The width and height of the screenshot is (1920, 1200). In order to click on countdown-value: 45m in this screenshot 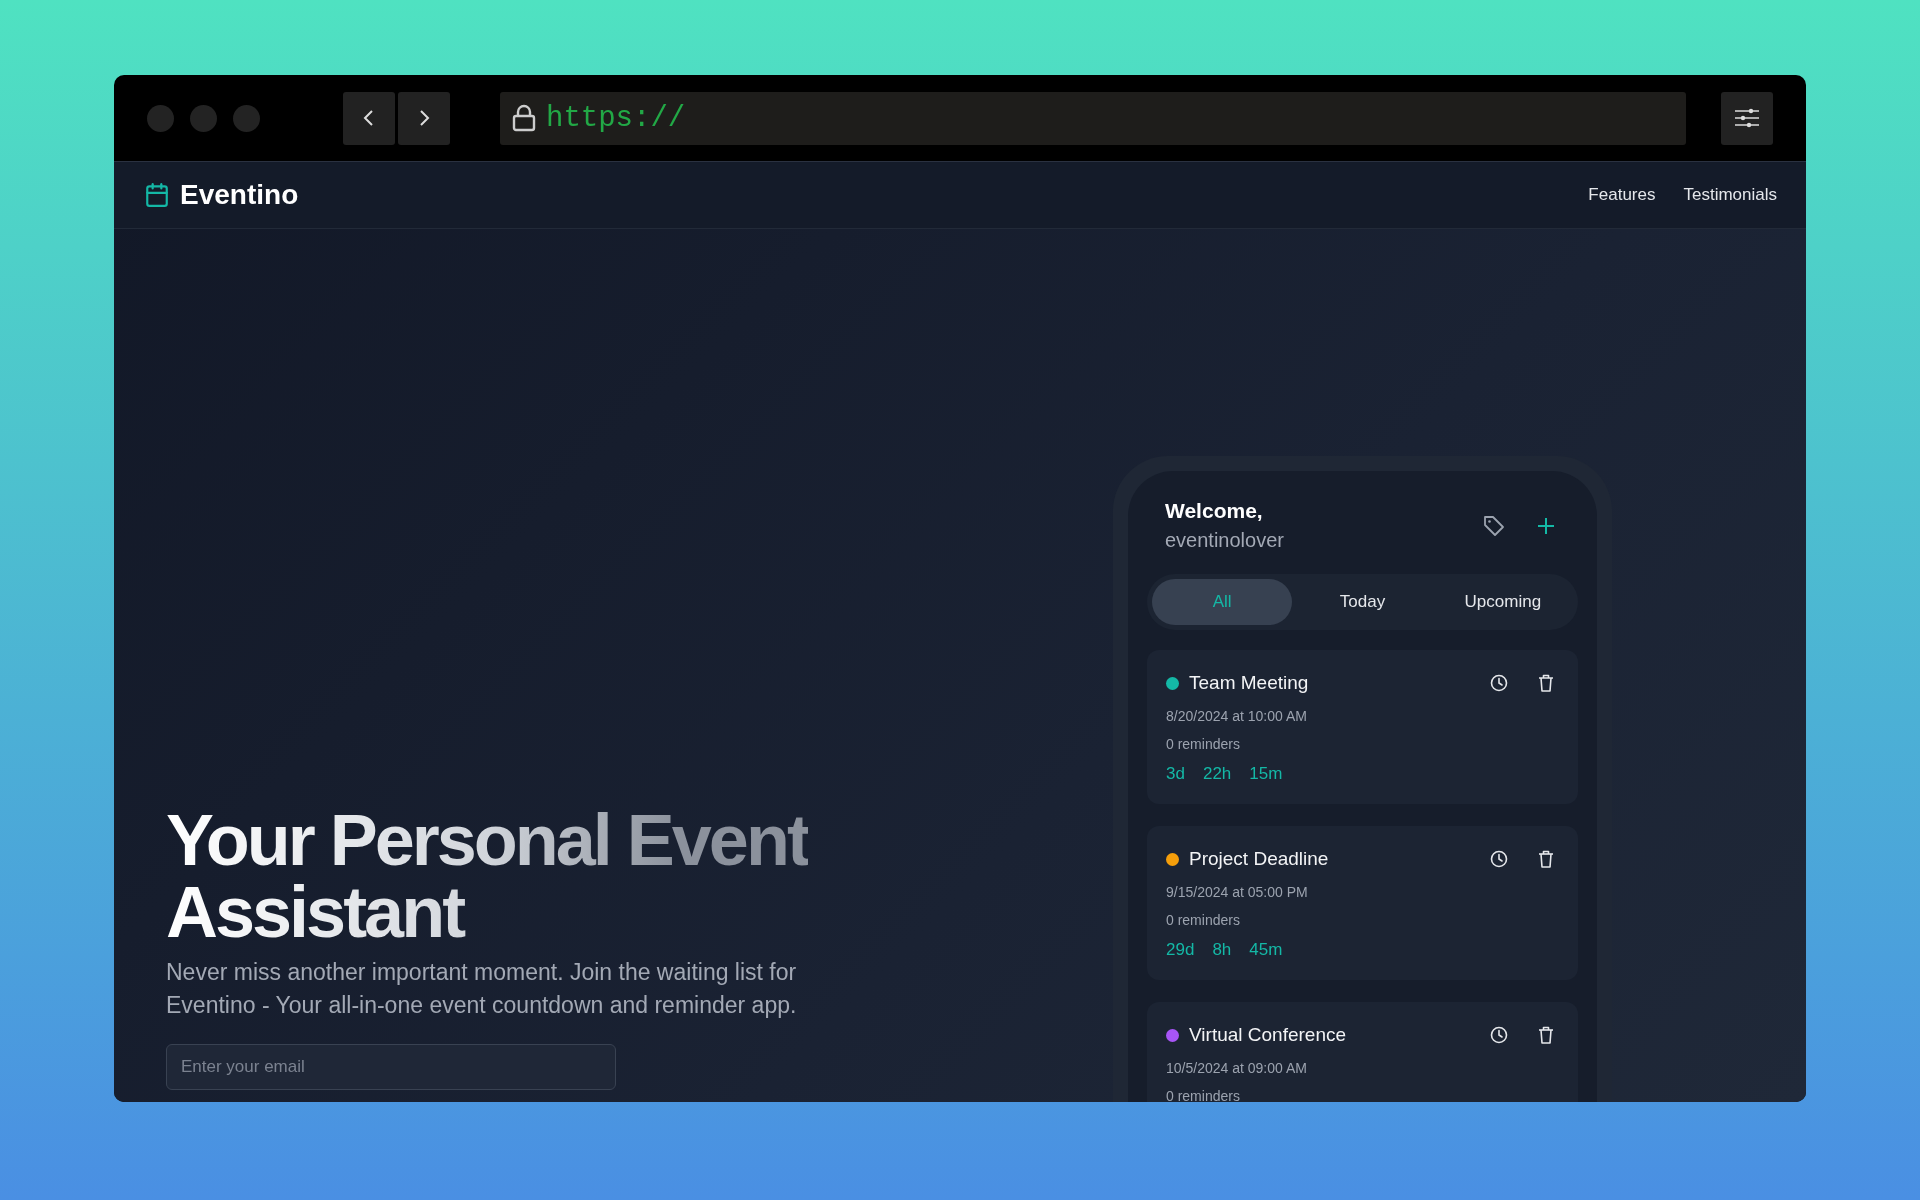, I will do `click(1266, 950)`.